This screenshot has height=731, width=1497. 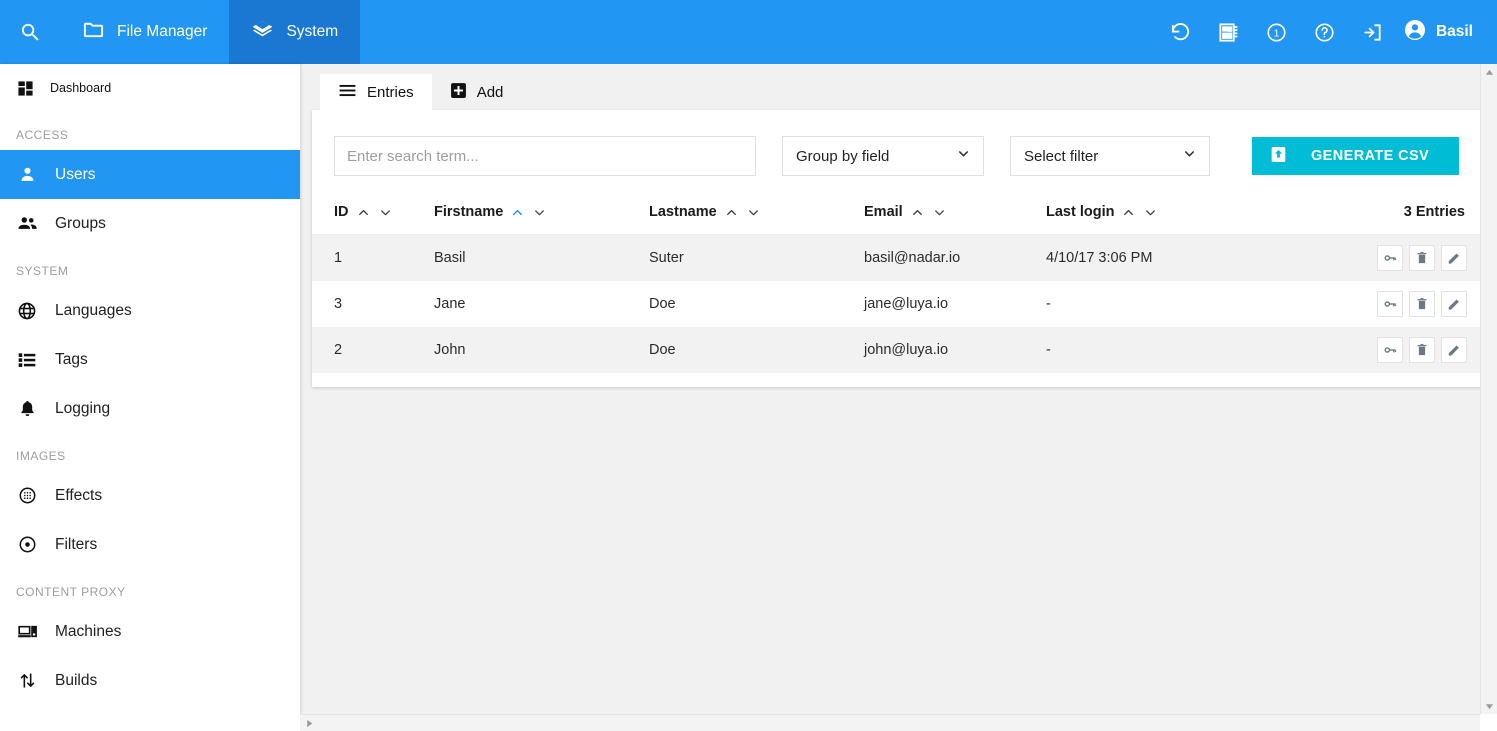 I want to click on cell-firstname: John, so click(x=541, y=349).